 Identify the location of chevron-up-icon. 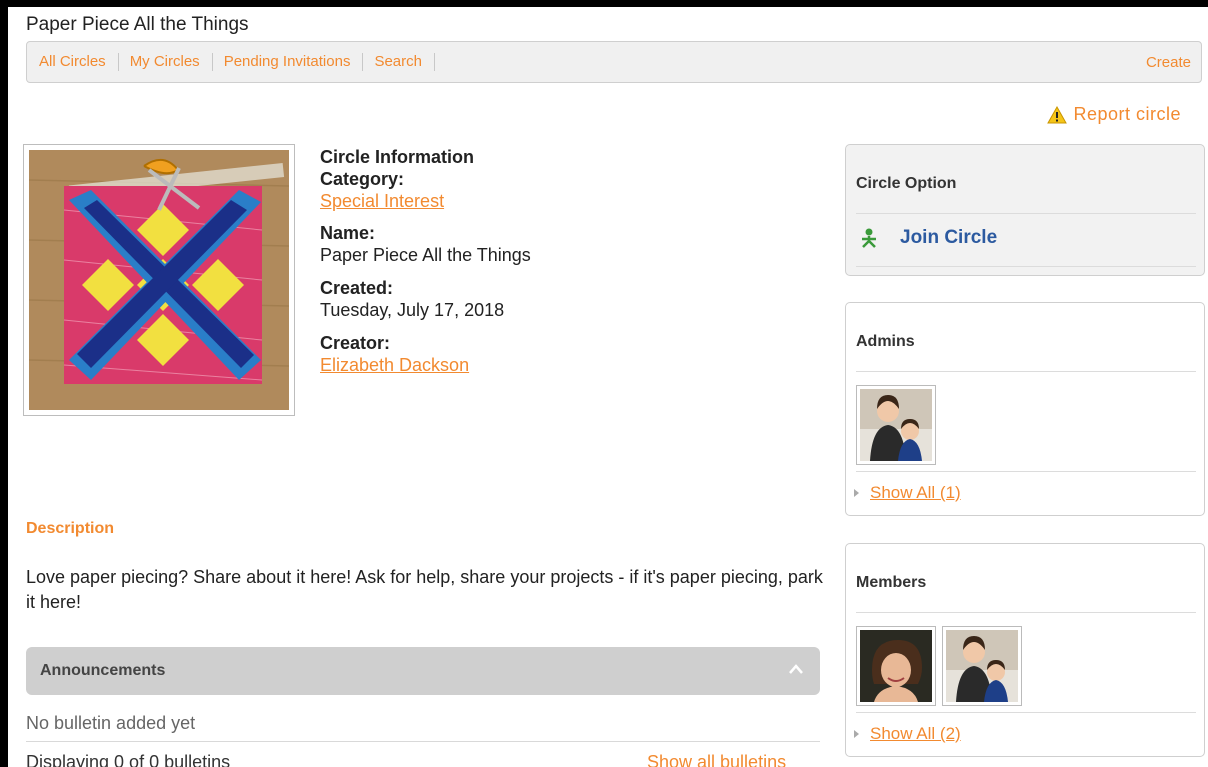
(796, 669).